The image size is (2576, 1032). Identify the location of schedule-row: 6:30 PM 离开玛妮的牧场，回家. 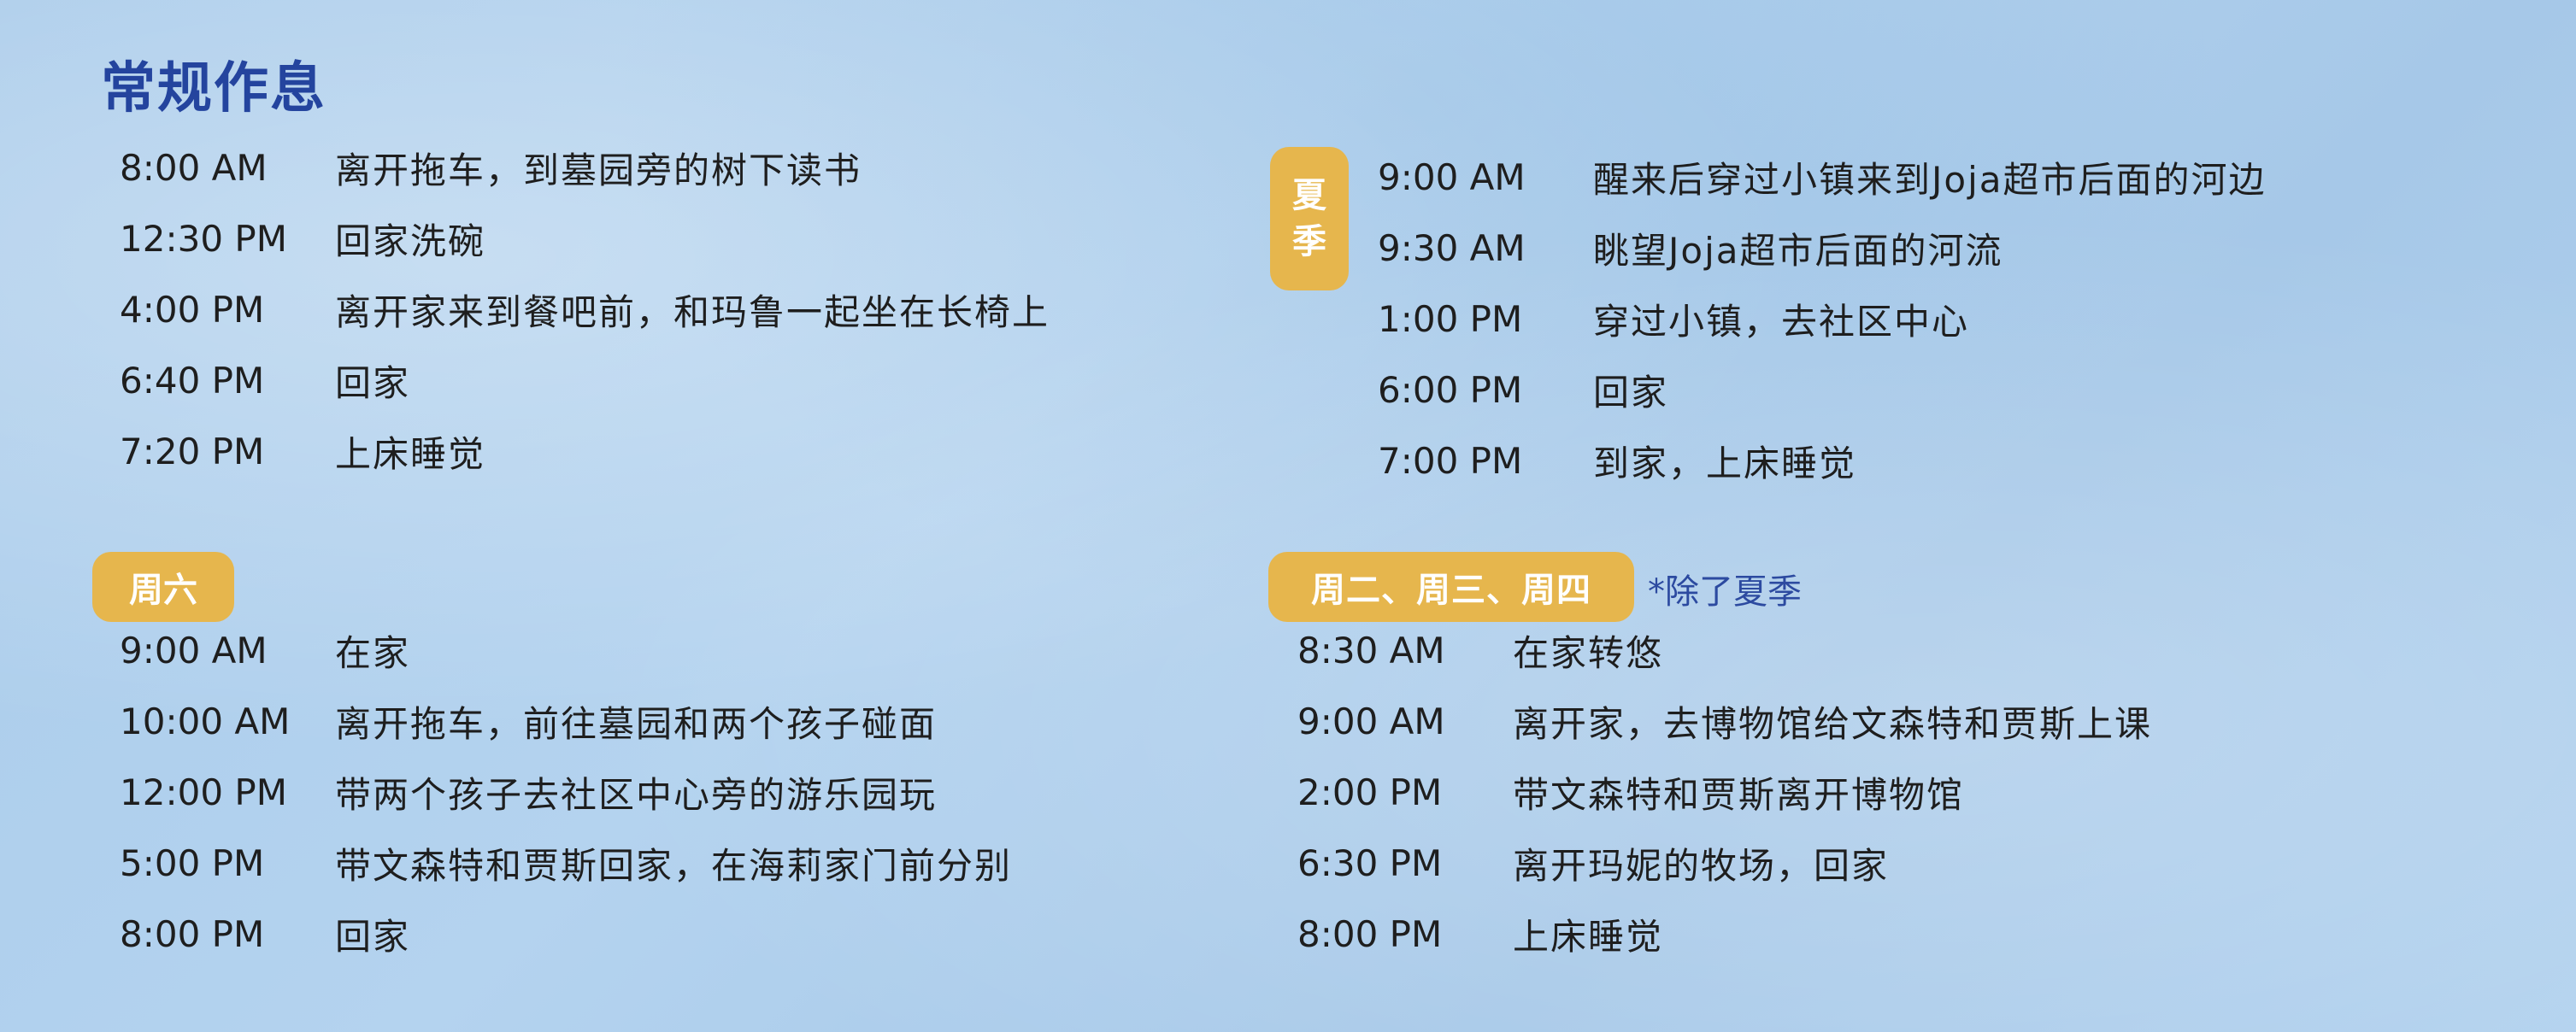
(1724, 864).